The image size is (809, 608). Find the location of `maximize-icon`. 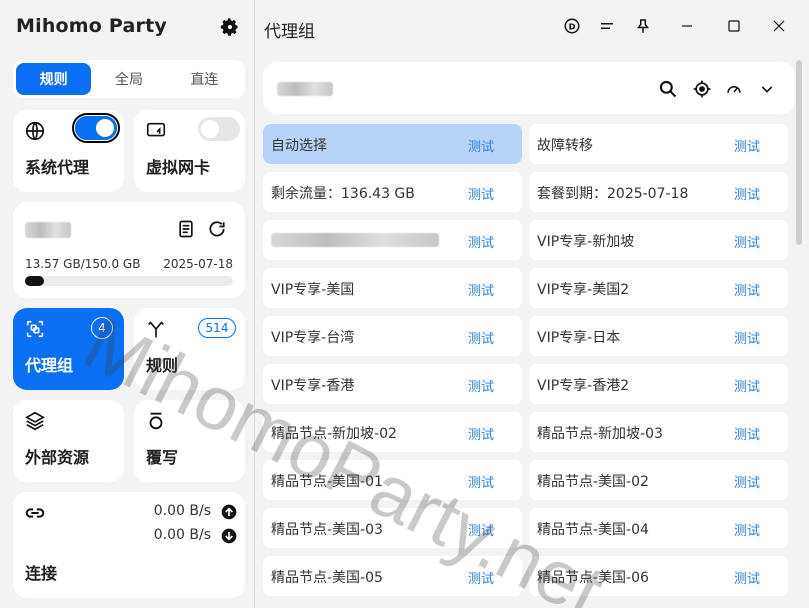

maximize-icon is located at coordinates (734, 26).